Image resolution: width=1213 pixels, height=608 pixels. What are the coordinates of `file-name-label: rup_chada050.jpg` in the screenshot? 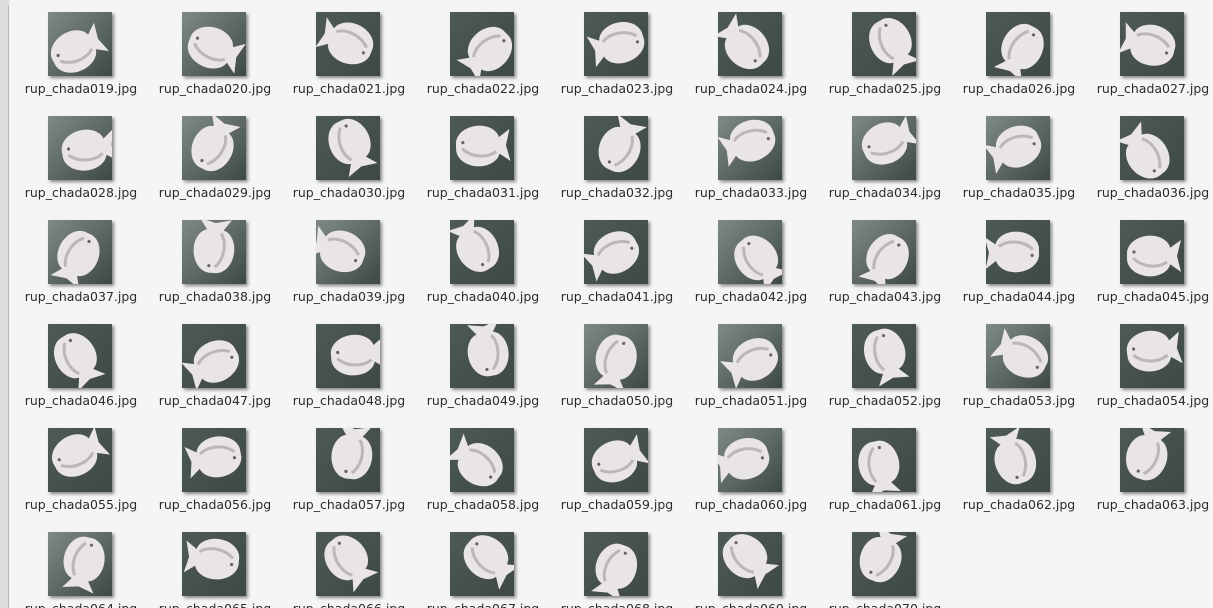 It's located at (617, 400).